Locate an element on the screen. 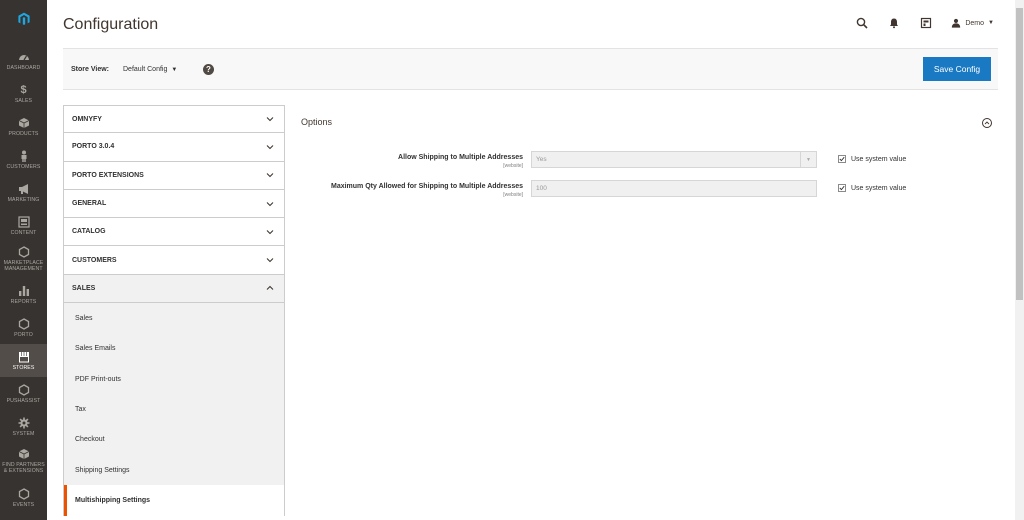 Image resolution: width=1024 pixels, height=520 pixels. nav-item-system: SYSTEM is located at coordinates (23, 426).